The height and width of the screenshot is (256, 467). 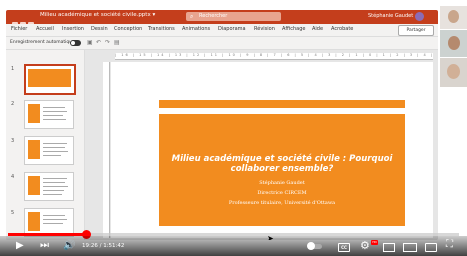 I want to click on fullscreen-icon: ⛶, so click(x=449, y=245).